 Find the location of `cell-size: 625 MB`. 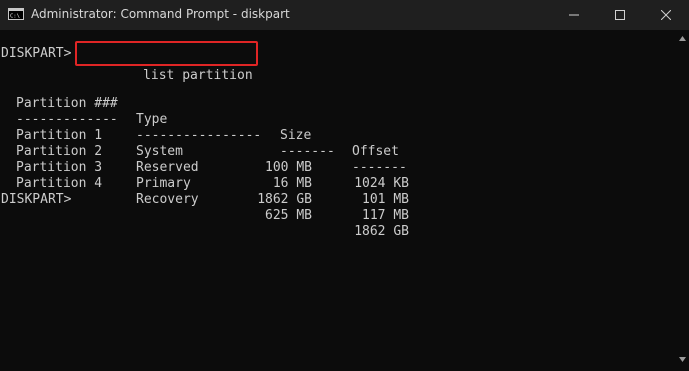

cell-size: 625 MB is located at coordinates (288, 215).